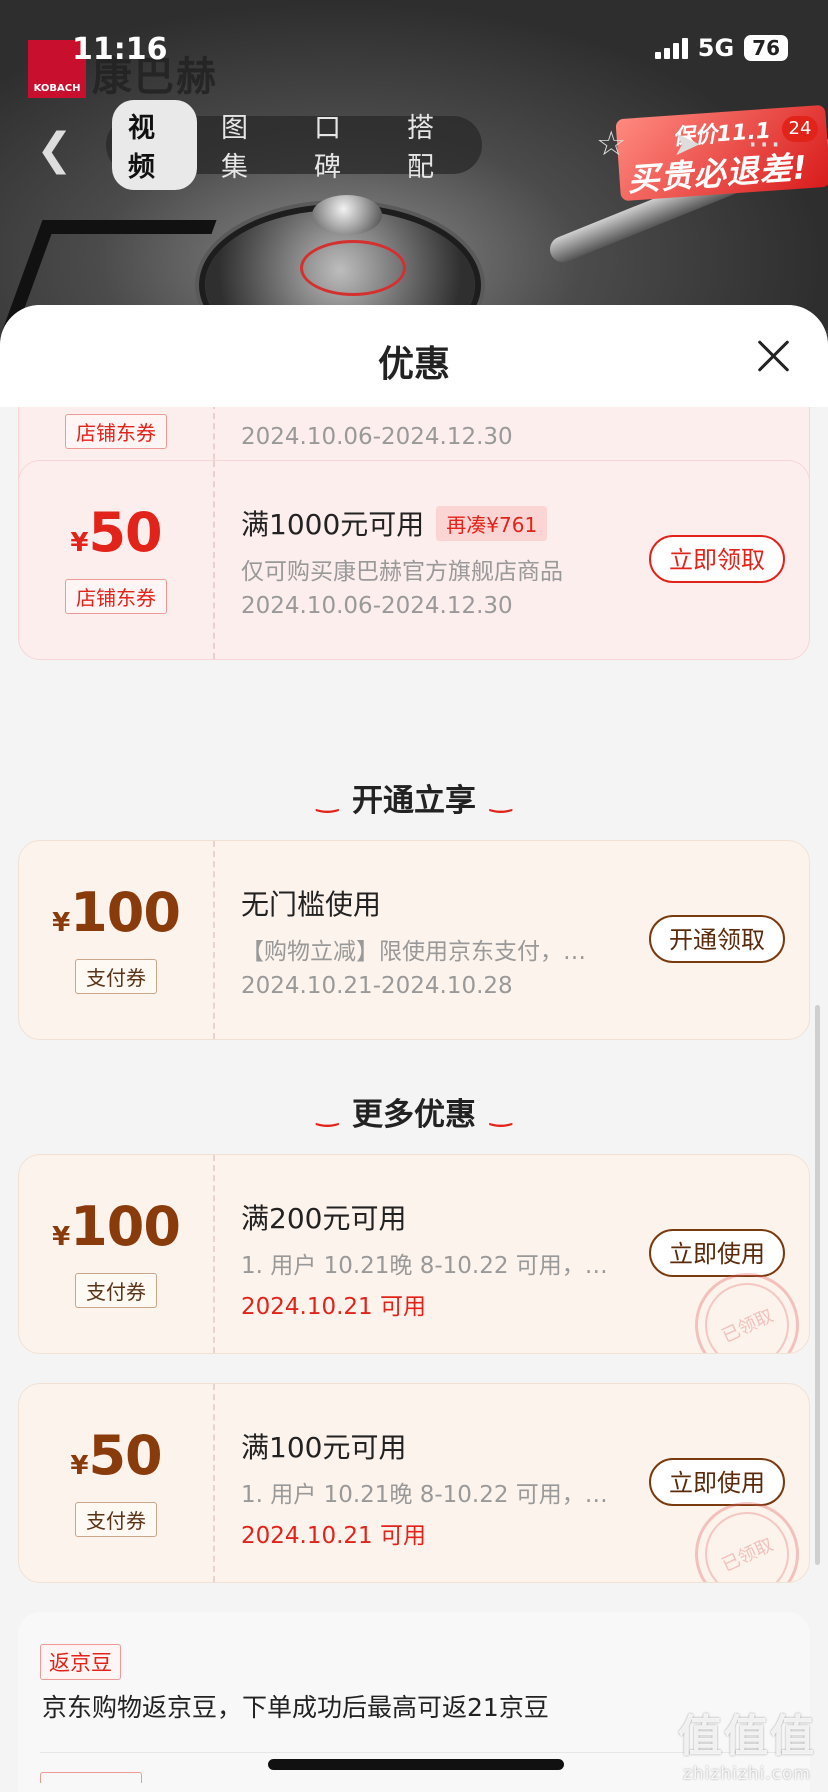  I want to click on more-icon: ⋯, so click(764, 144).